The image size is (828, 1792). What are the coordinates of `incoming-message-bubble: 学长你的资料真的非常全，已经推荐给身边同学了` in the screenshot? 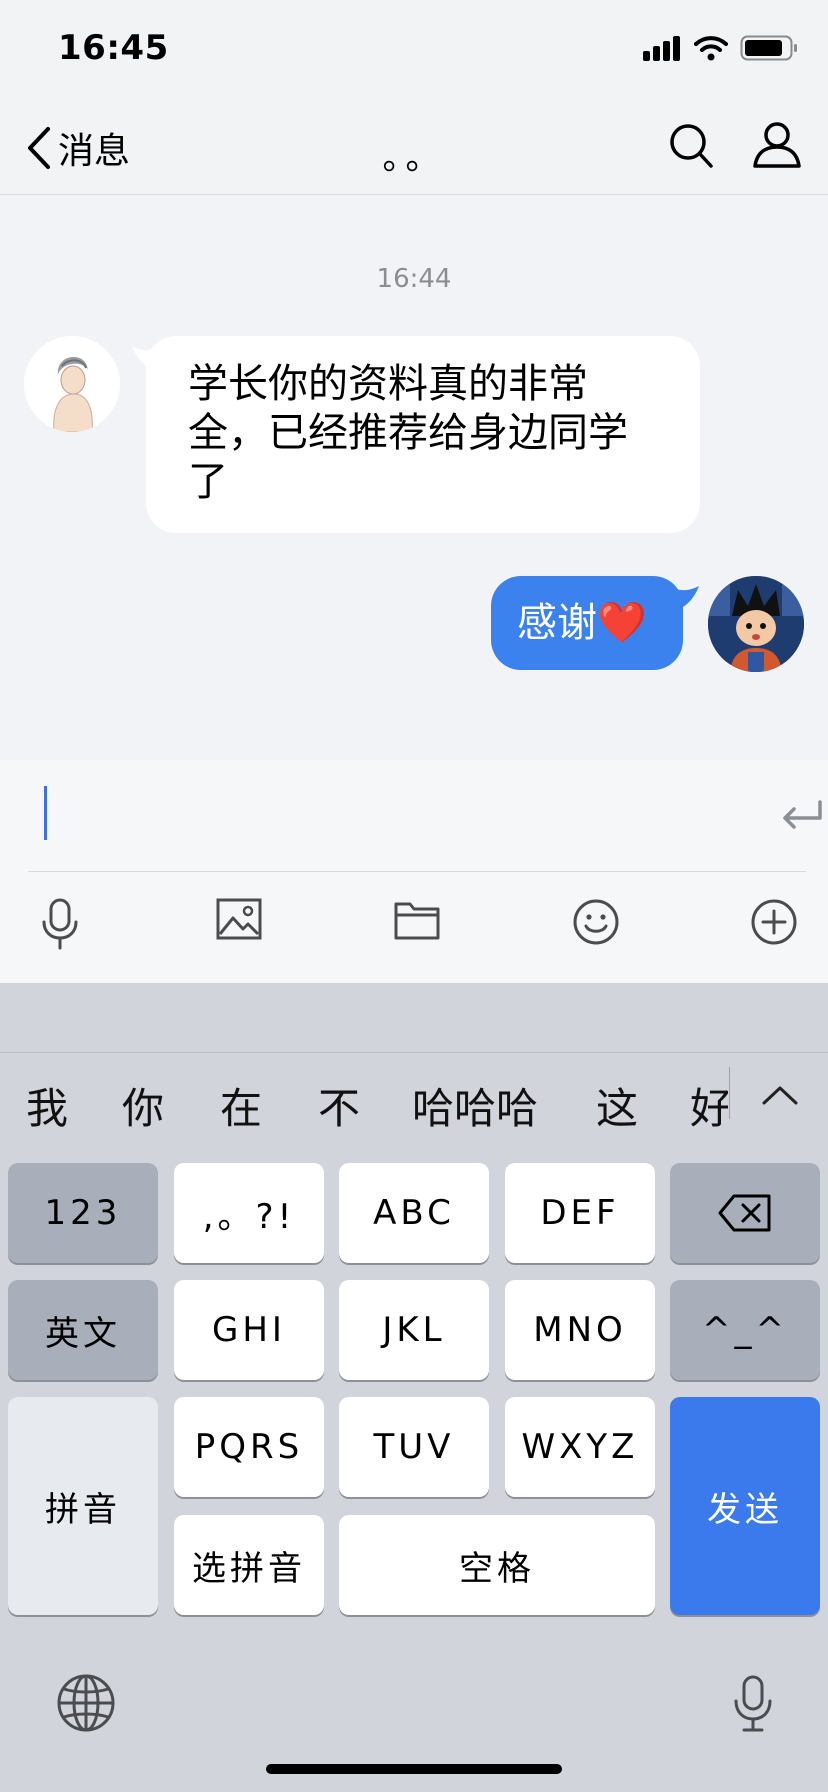 It's located at (416, 434).